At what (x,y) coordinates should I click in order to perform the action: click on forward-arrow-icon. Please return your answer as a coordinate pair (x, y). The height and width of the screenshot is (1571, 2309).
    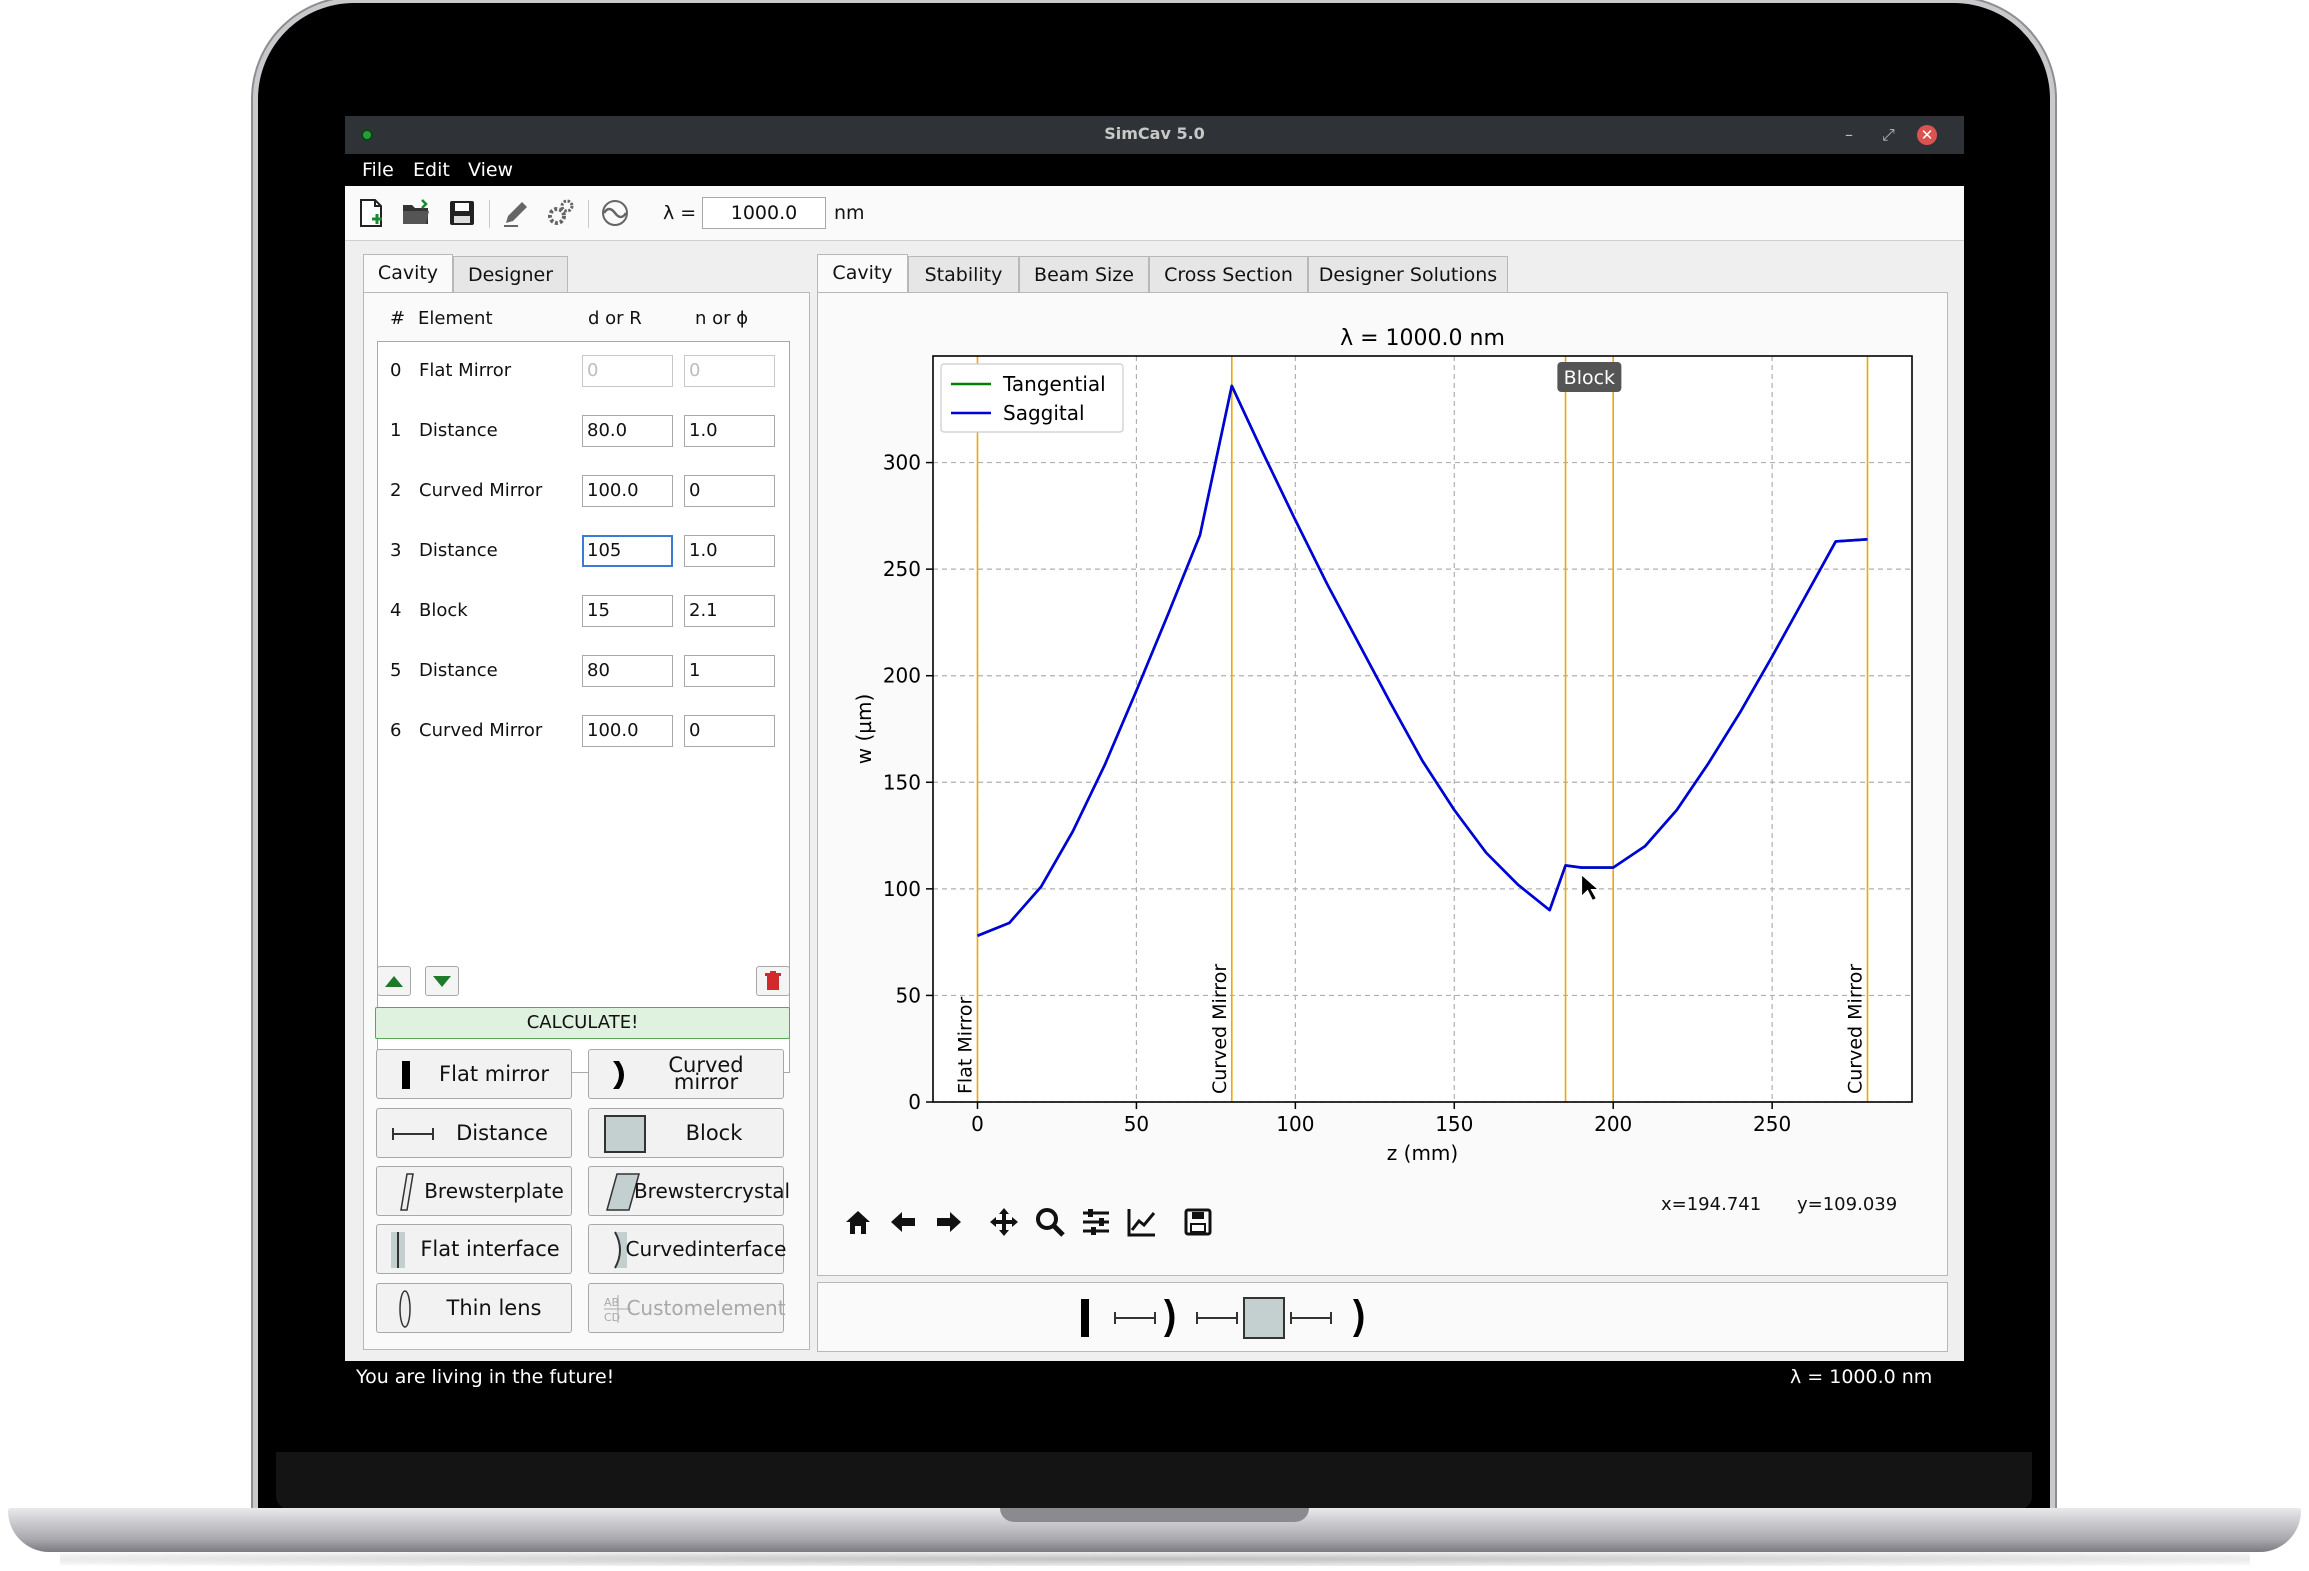
    Looking at the image, I should click on (949, 1222).